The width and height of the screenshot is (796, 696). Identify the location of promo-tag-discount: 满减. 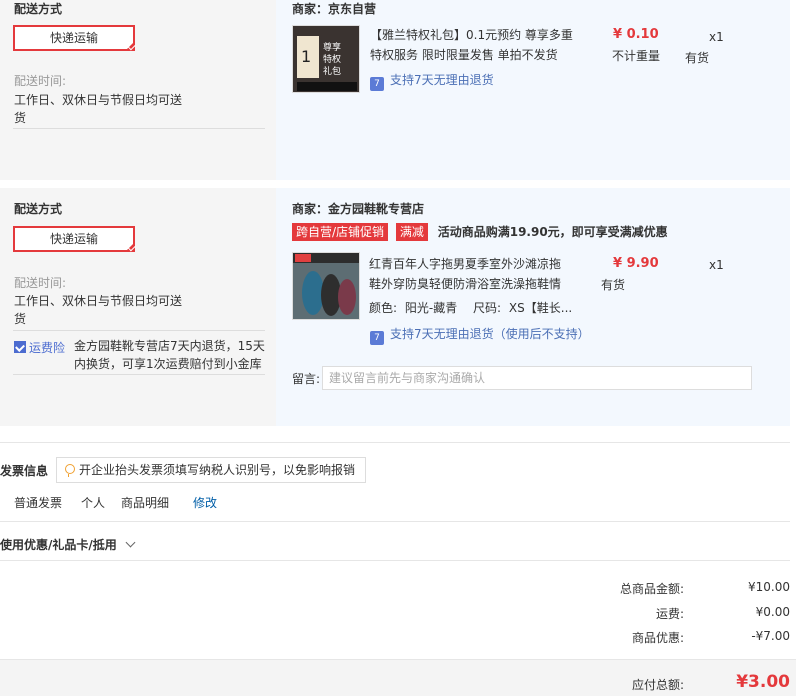
(411, 232).